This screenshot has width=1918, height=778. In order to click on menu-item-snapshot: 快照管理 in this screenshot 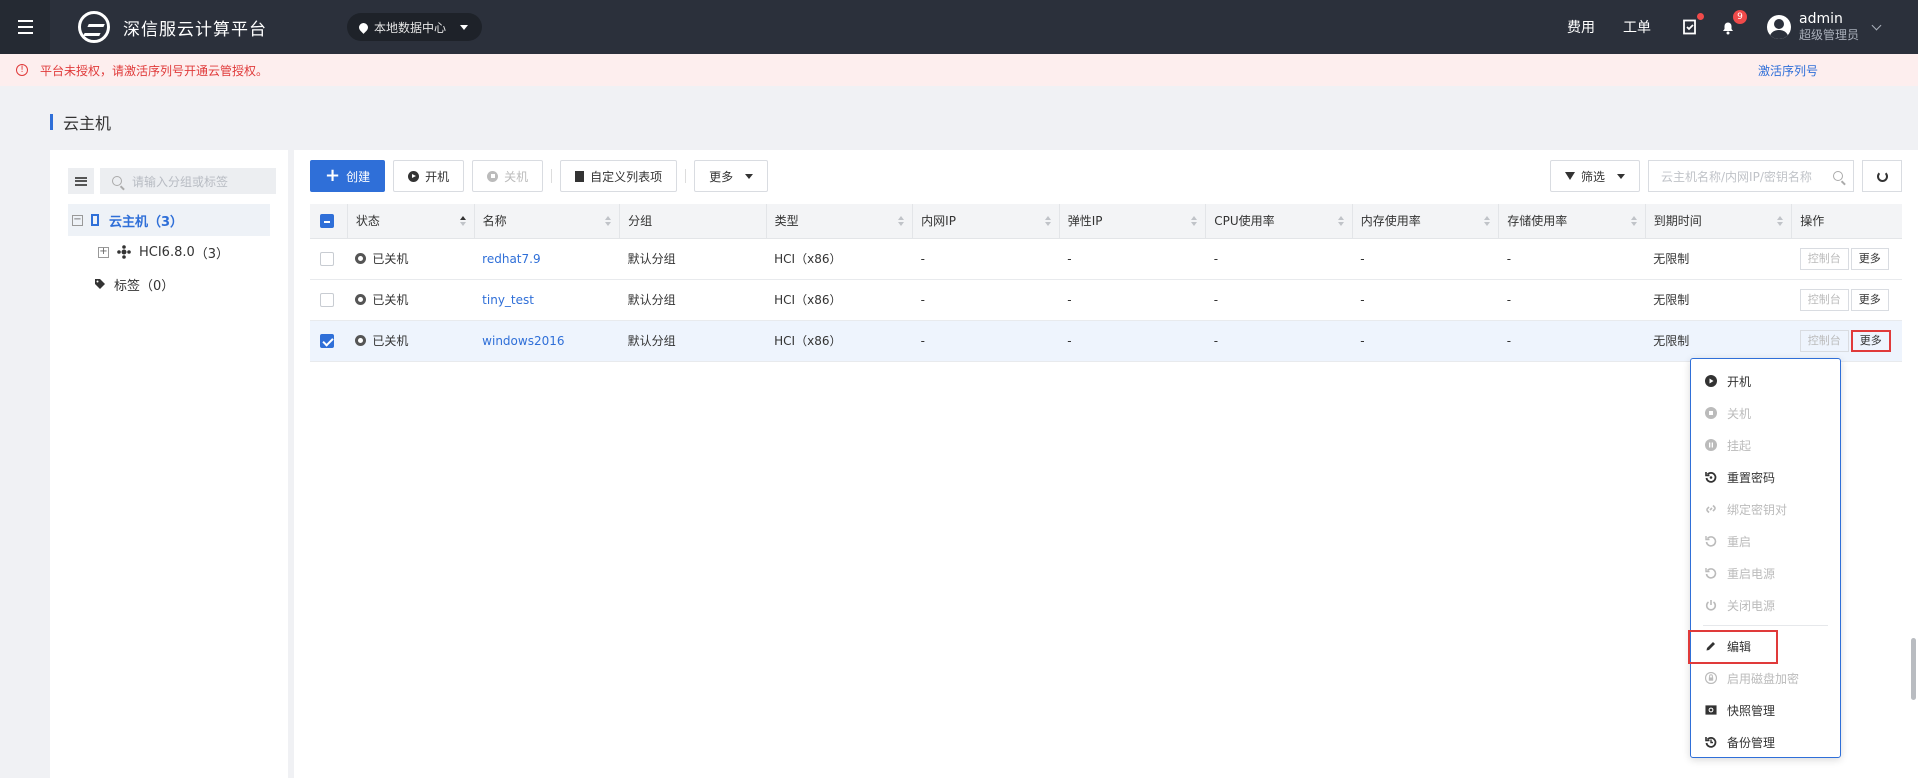, I will do `click(1765, 710)`.